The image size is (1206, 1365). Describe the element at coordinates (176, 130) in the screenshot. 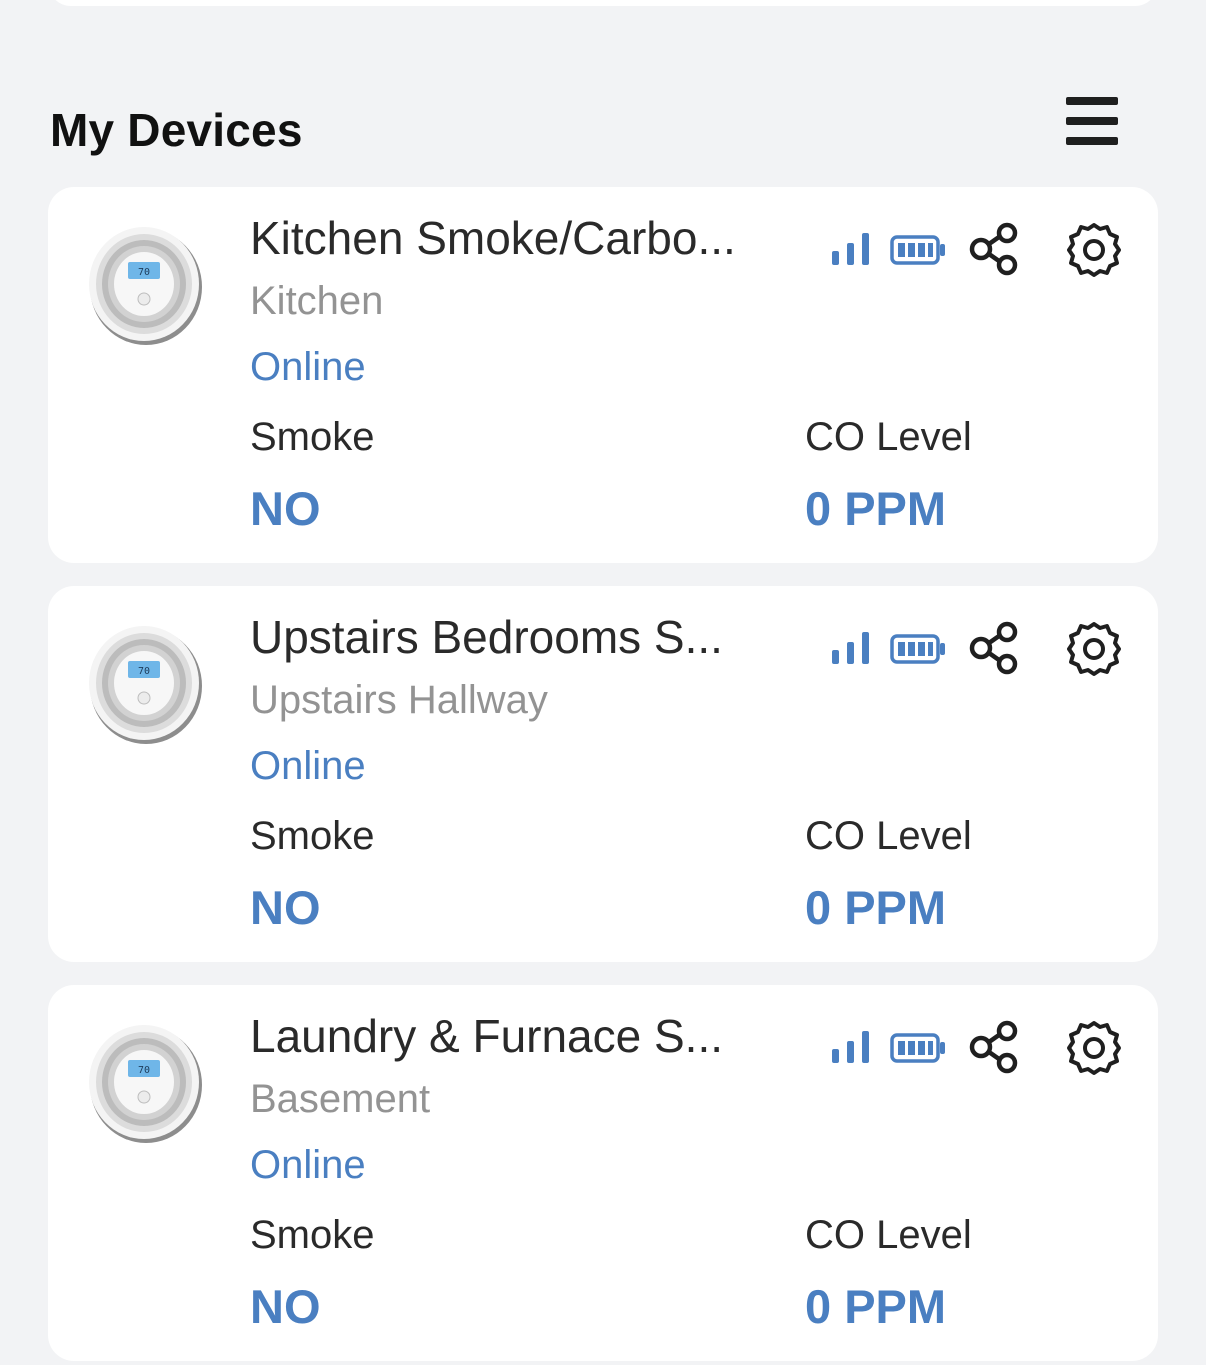

I see `page-title: My Devices` at that location.